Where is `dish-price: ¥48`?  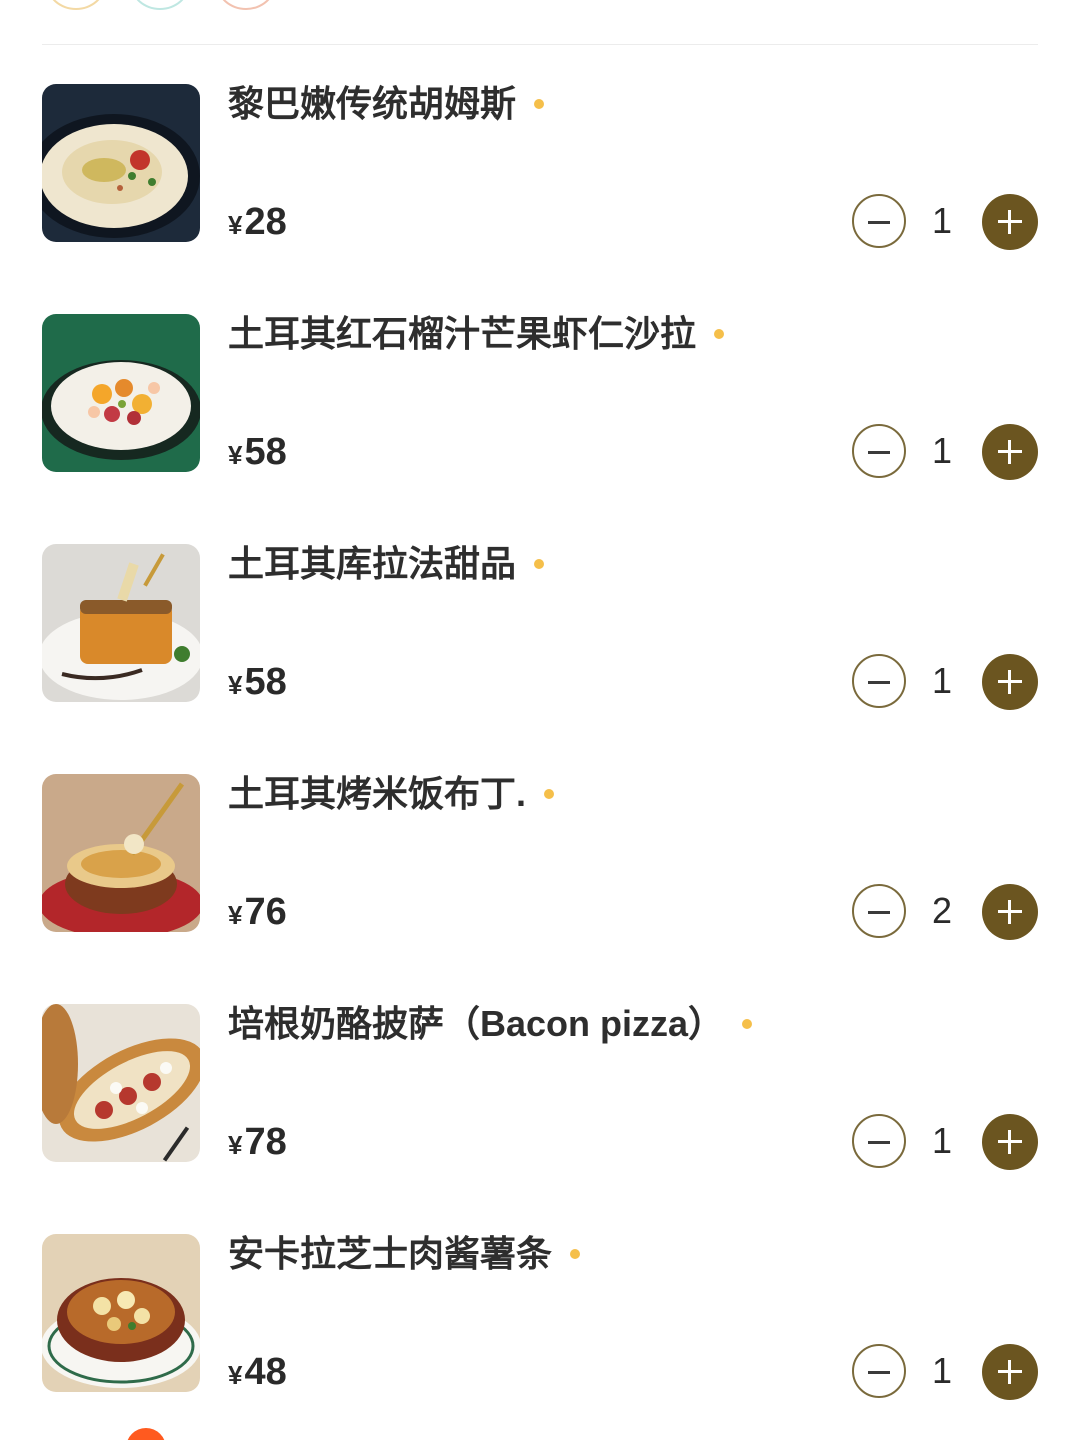
dish-price: ¥48 is located at coordinates (257, 1372).